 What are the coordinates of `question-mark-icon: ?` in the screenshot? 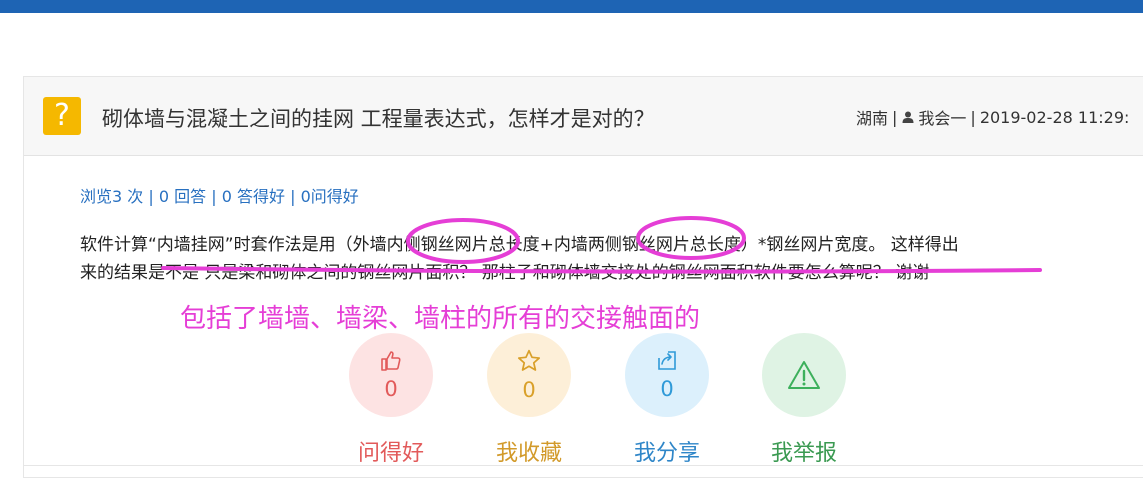 It's located at (62, 116).